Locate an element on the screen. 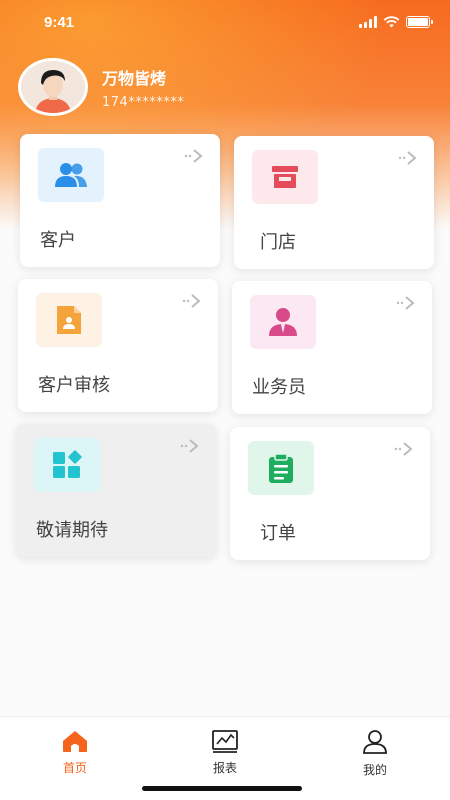 Image resolution: width=450 pixels, height=800 pixels. tab-label: 我的 is located at coordinates (374, 770).